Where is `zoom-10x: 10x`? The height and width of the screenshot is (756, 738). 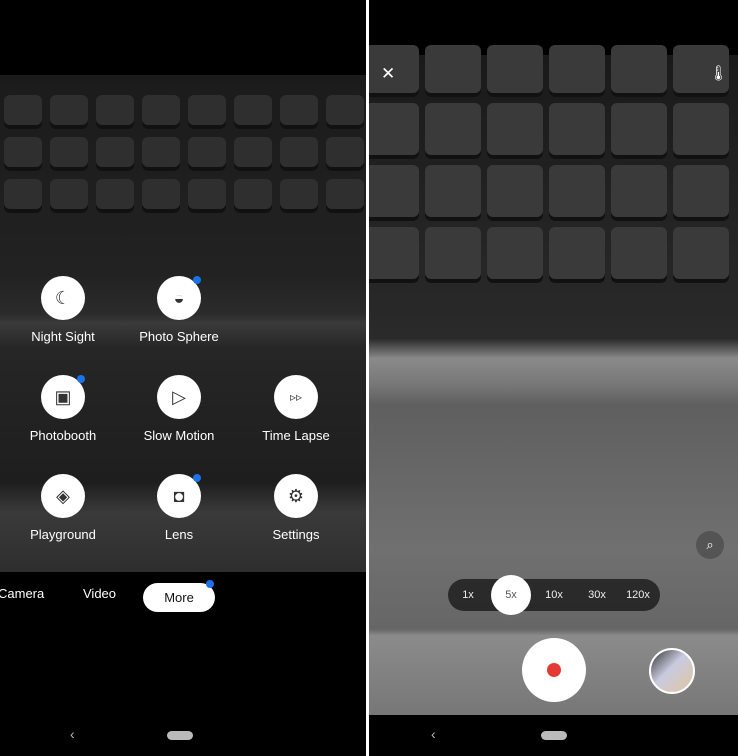
zoom-10x: 10x is located at coordinates (554, 595).